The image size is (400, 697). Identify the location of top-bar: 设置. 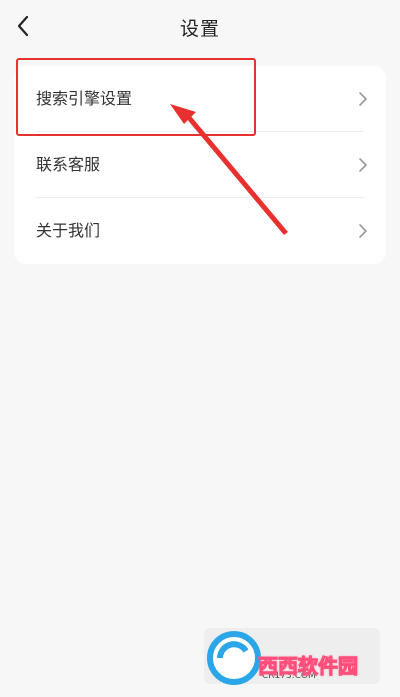
(200, 26).